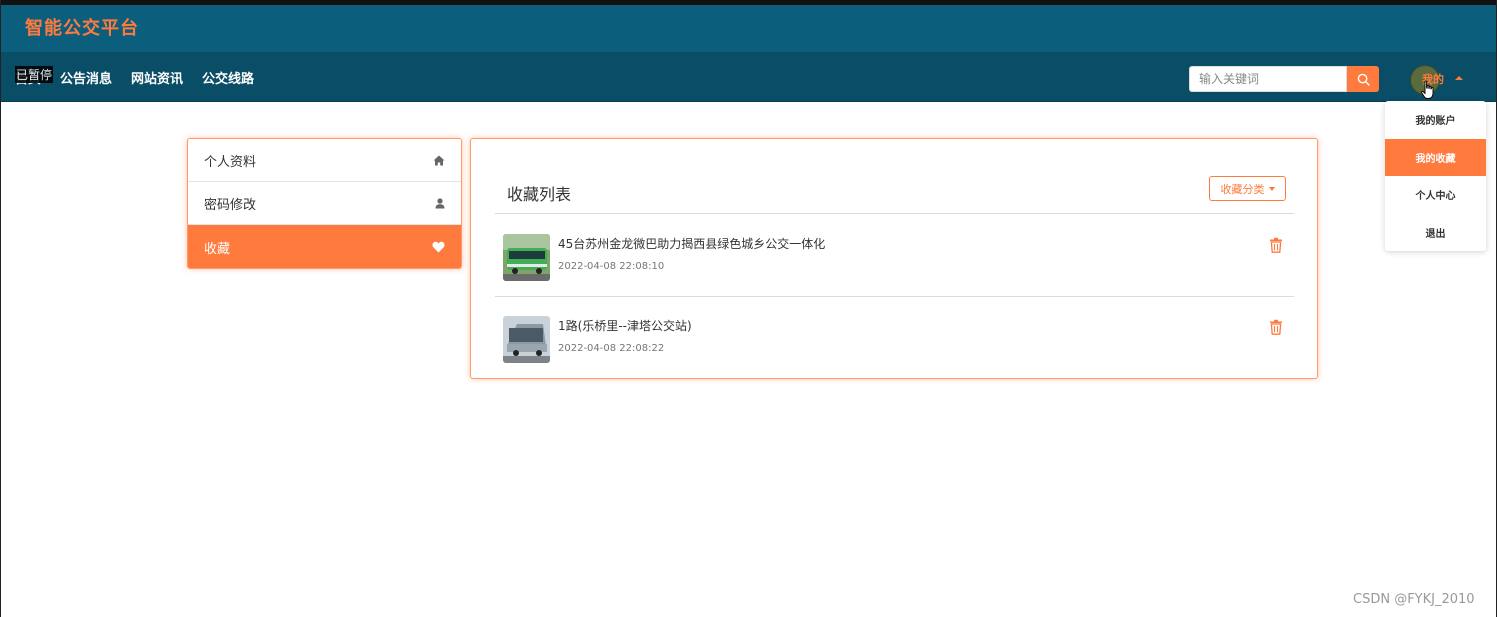  I want to click on user-icon, so click(440, 202).